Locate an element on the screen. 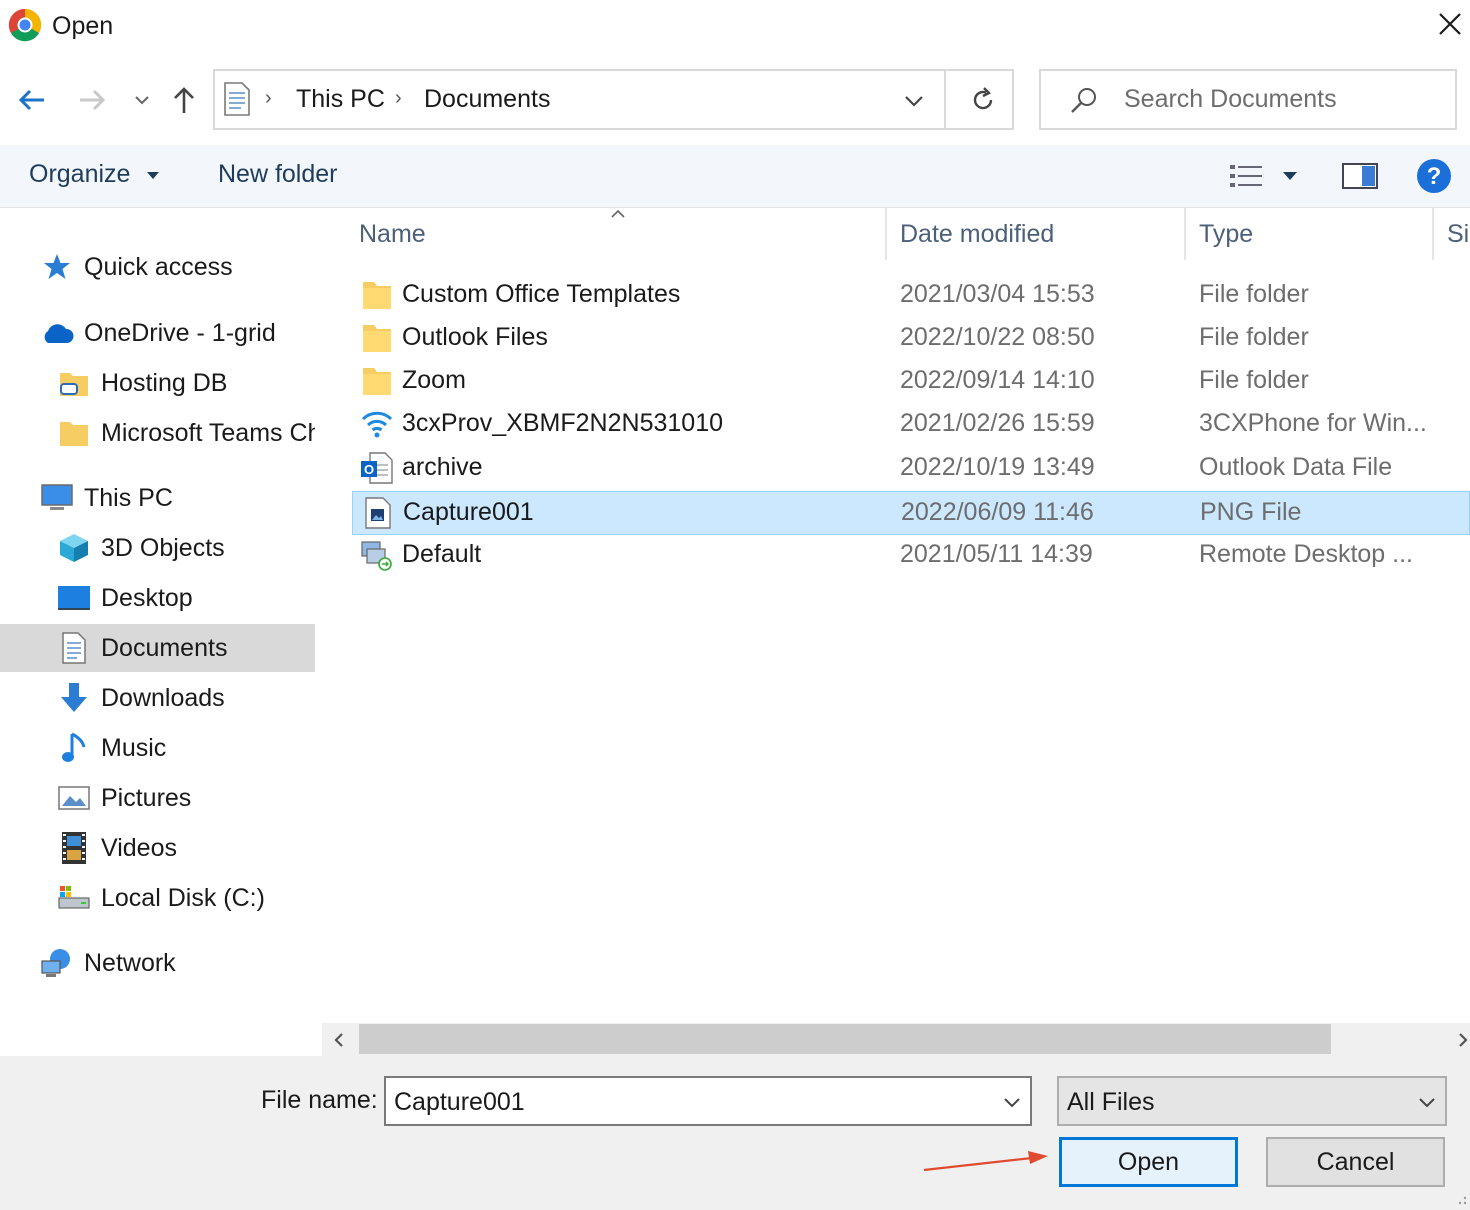 The image size is (1470, 1210). close-icon is located at coordinates (1450, 24).